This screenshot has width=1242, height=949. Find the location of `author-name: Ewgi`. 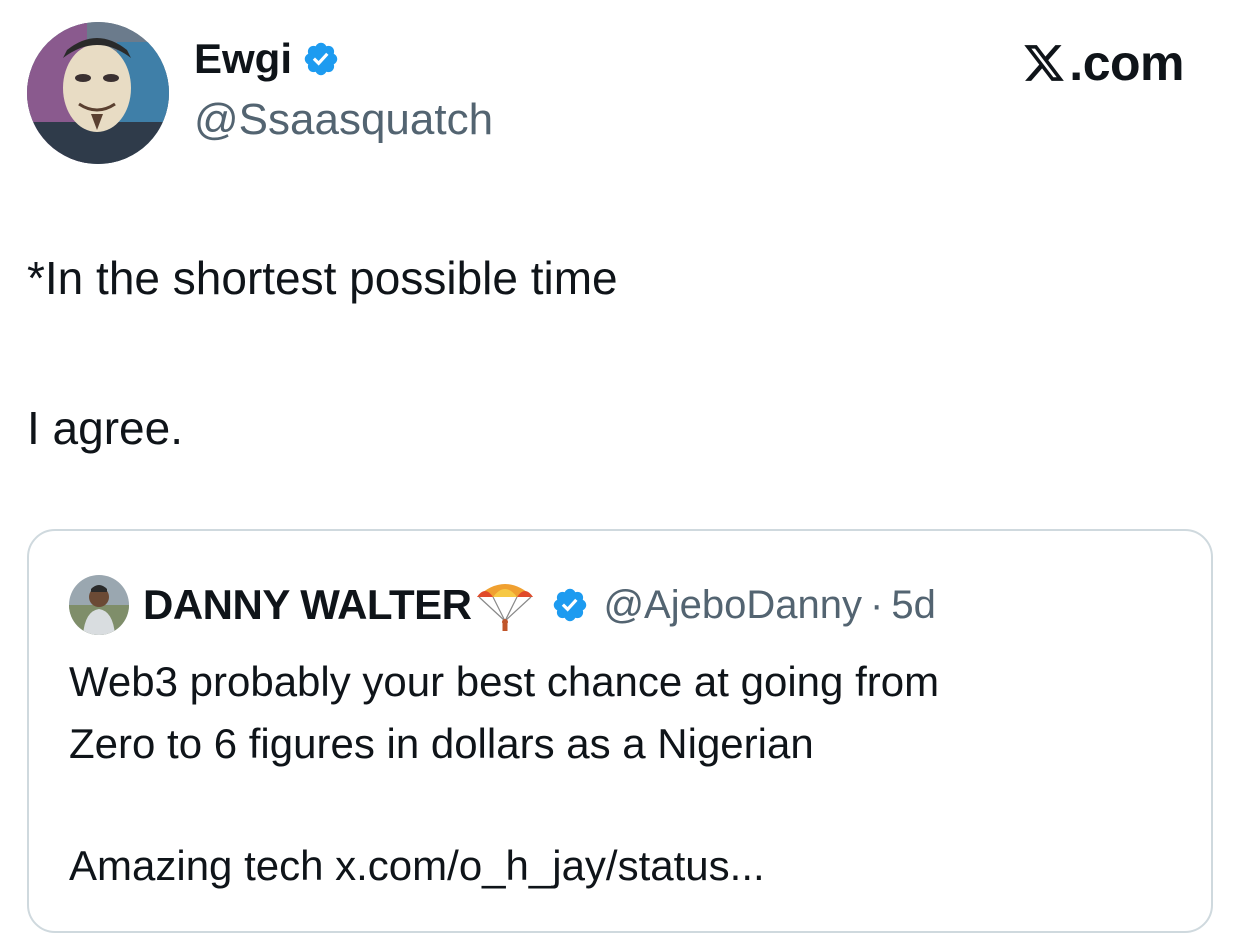

author-name: Ewgi is located at coordinates (243, 59).